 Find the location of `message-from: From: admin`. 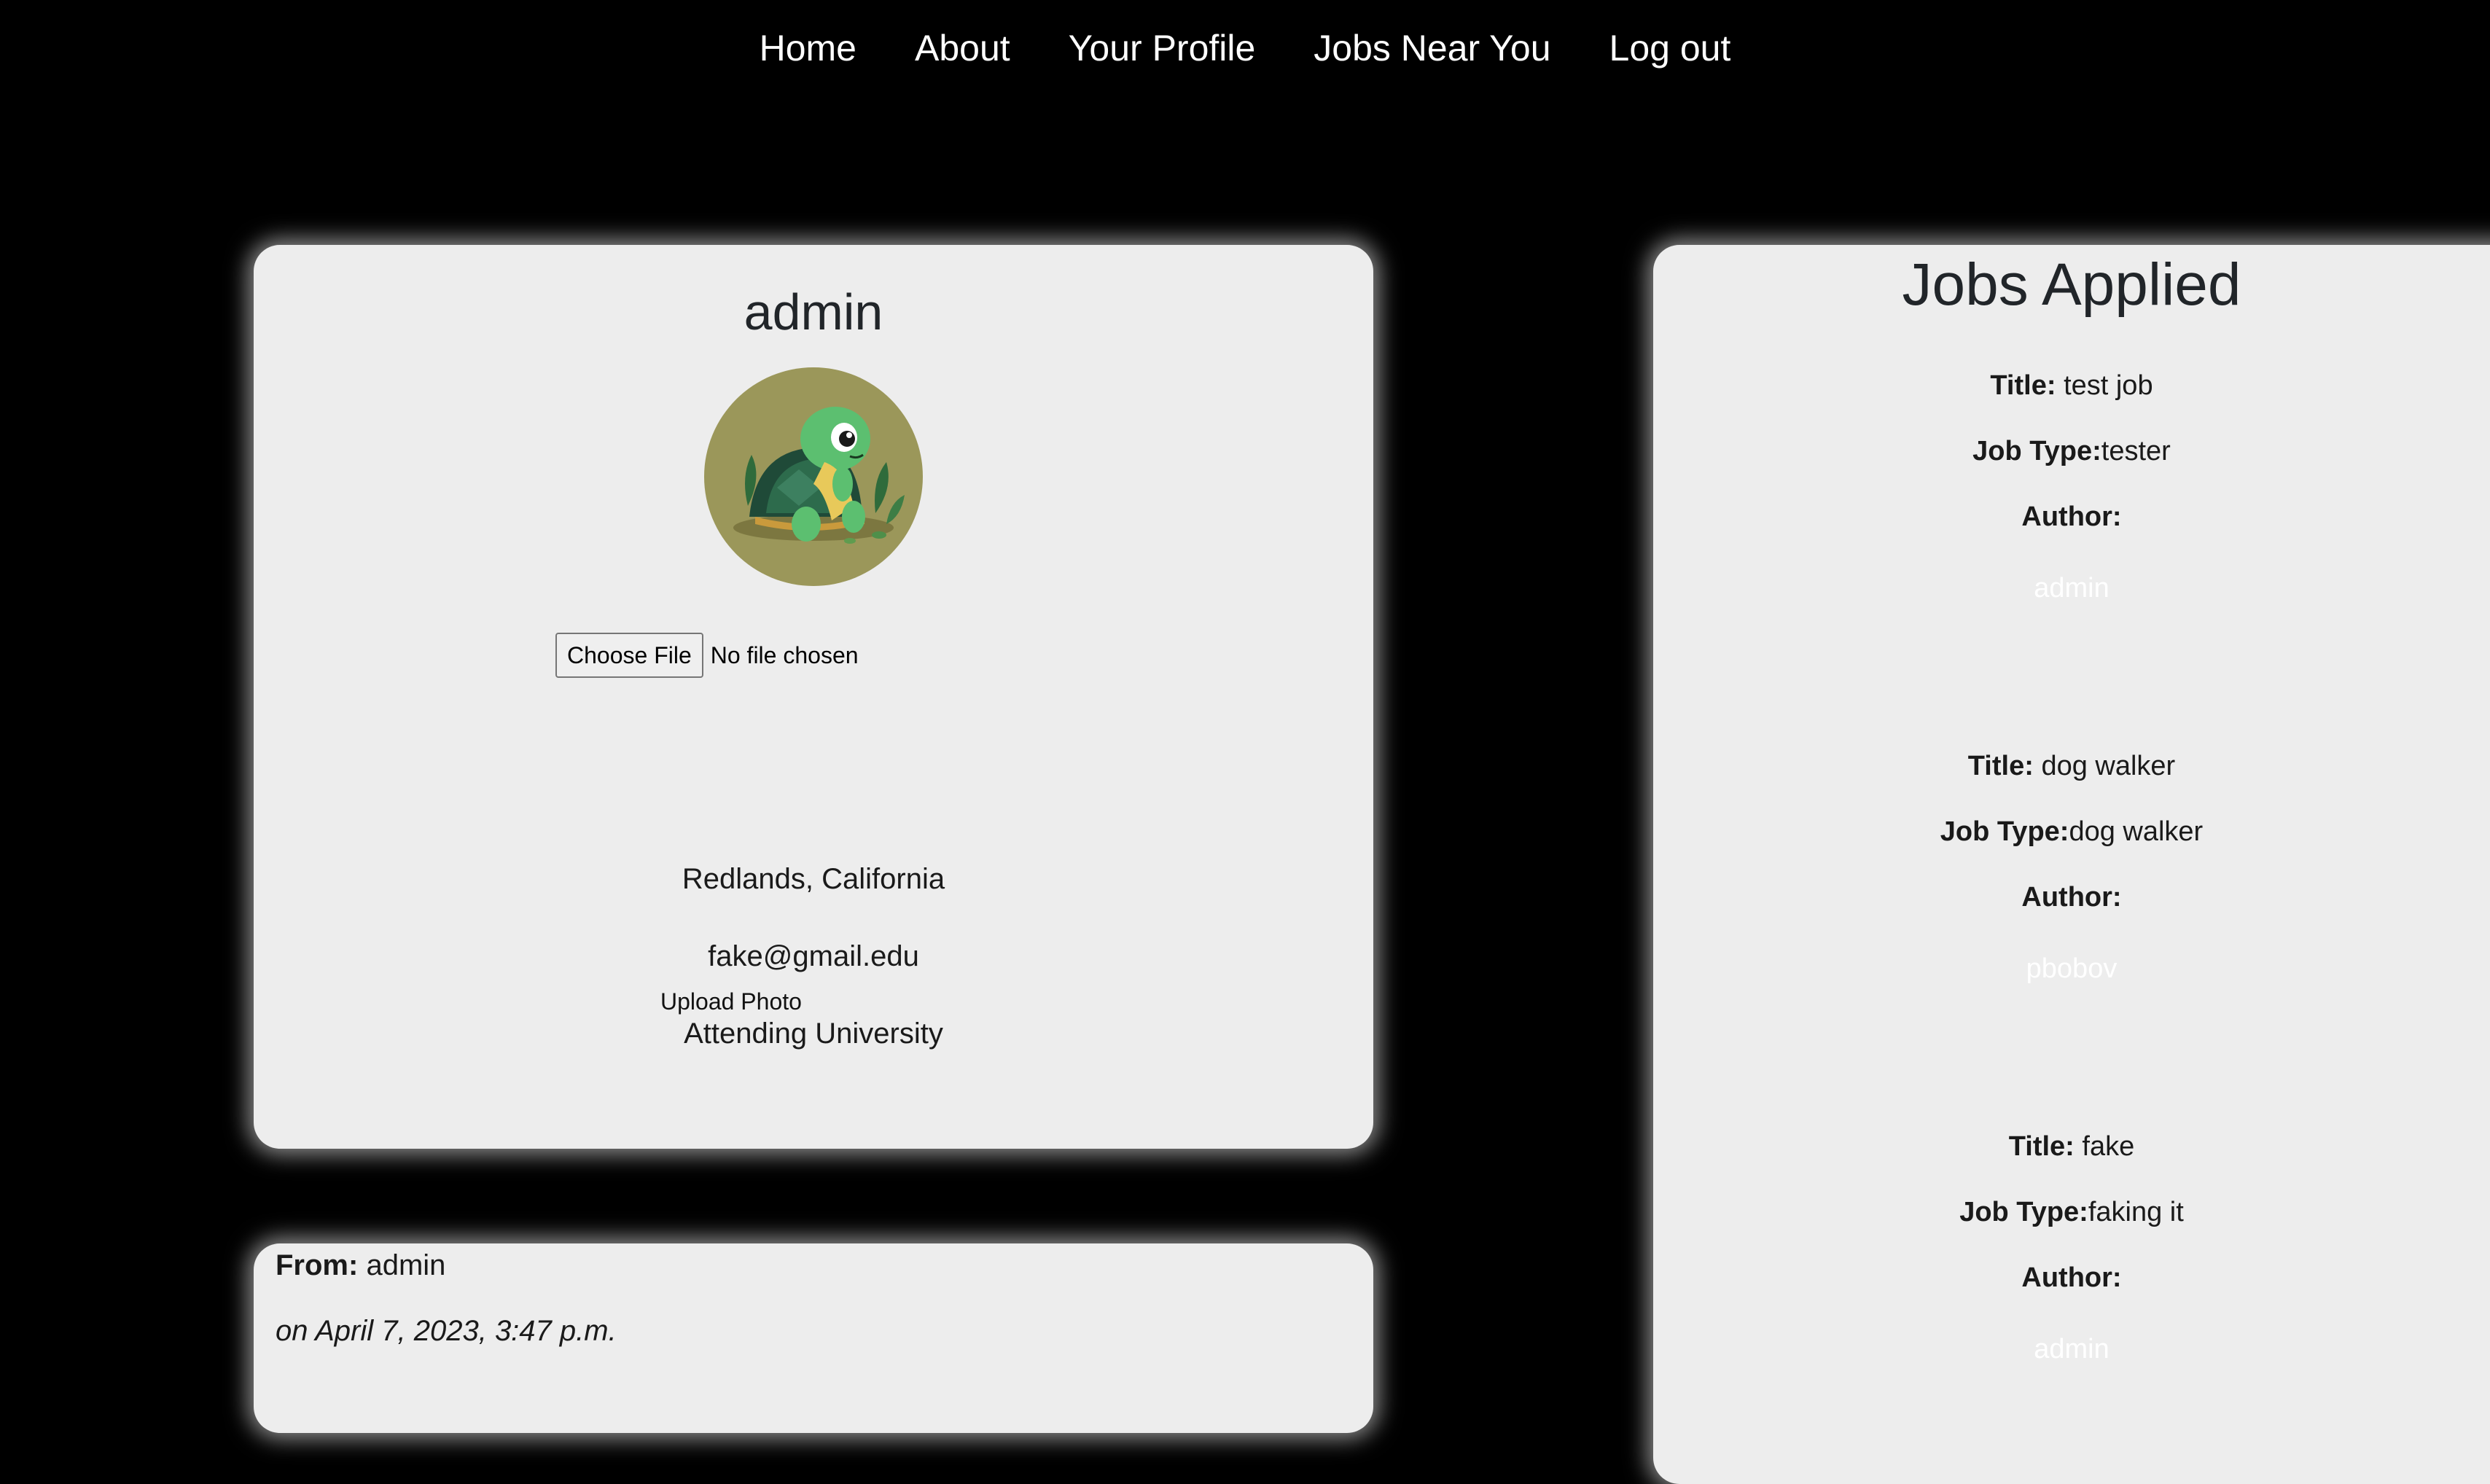

message-from: From: admin is located at coordinates (360, 1265).